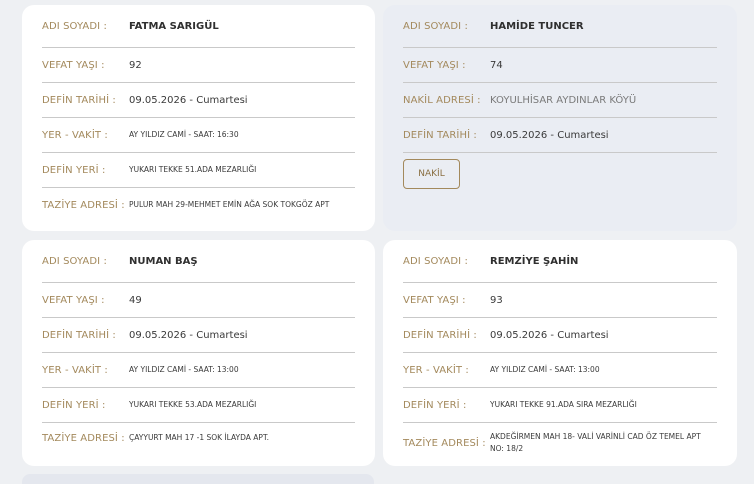 Image resolution: width=754 pixels, height=484 pixels. What do you see at coordinates (198, 65) in the screenshot?
I see `age-row: VEFAT YAŞI : 92` at bounding box center [198, 65].